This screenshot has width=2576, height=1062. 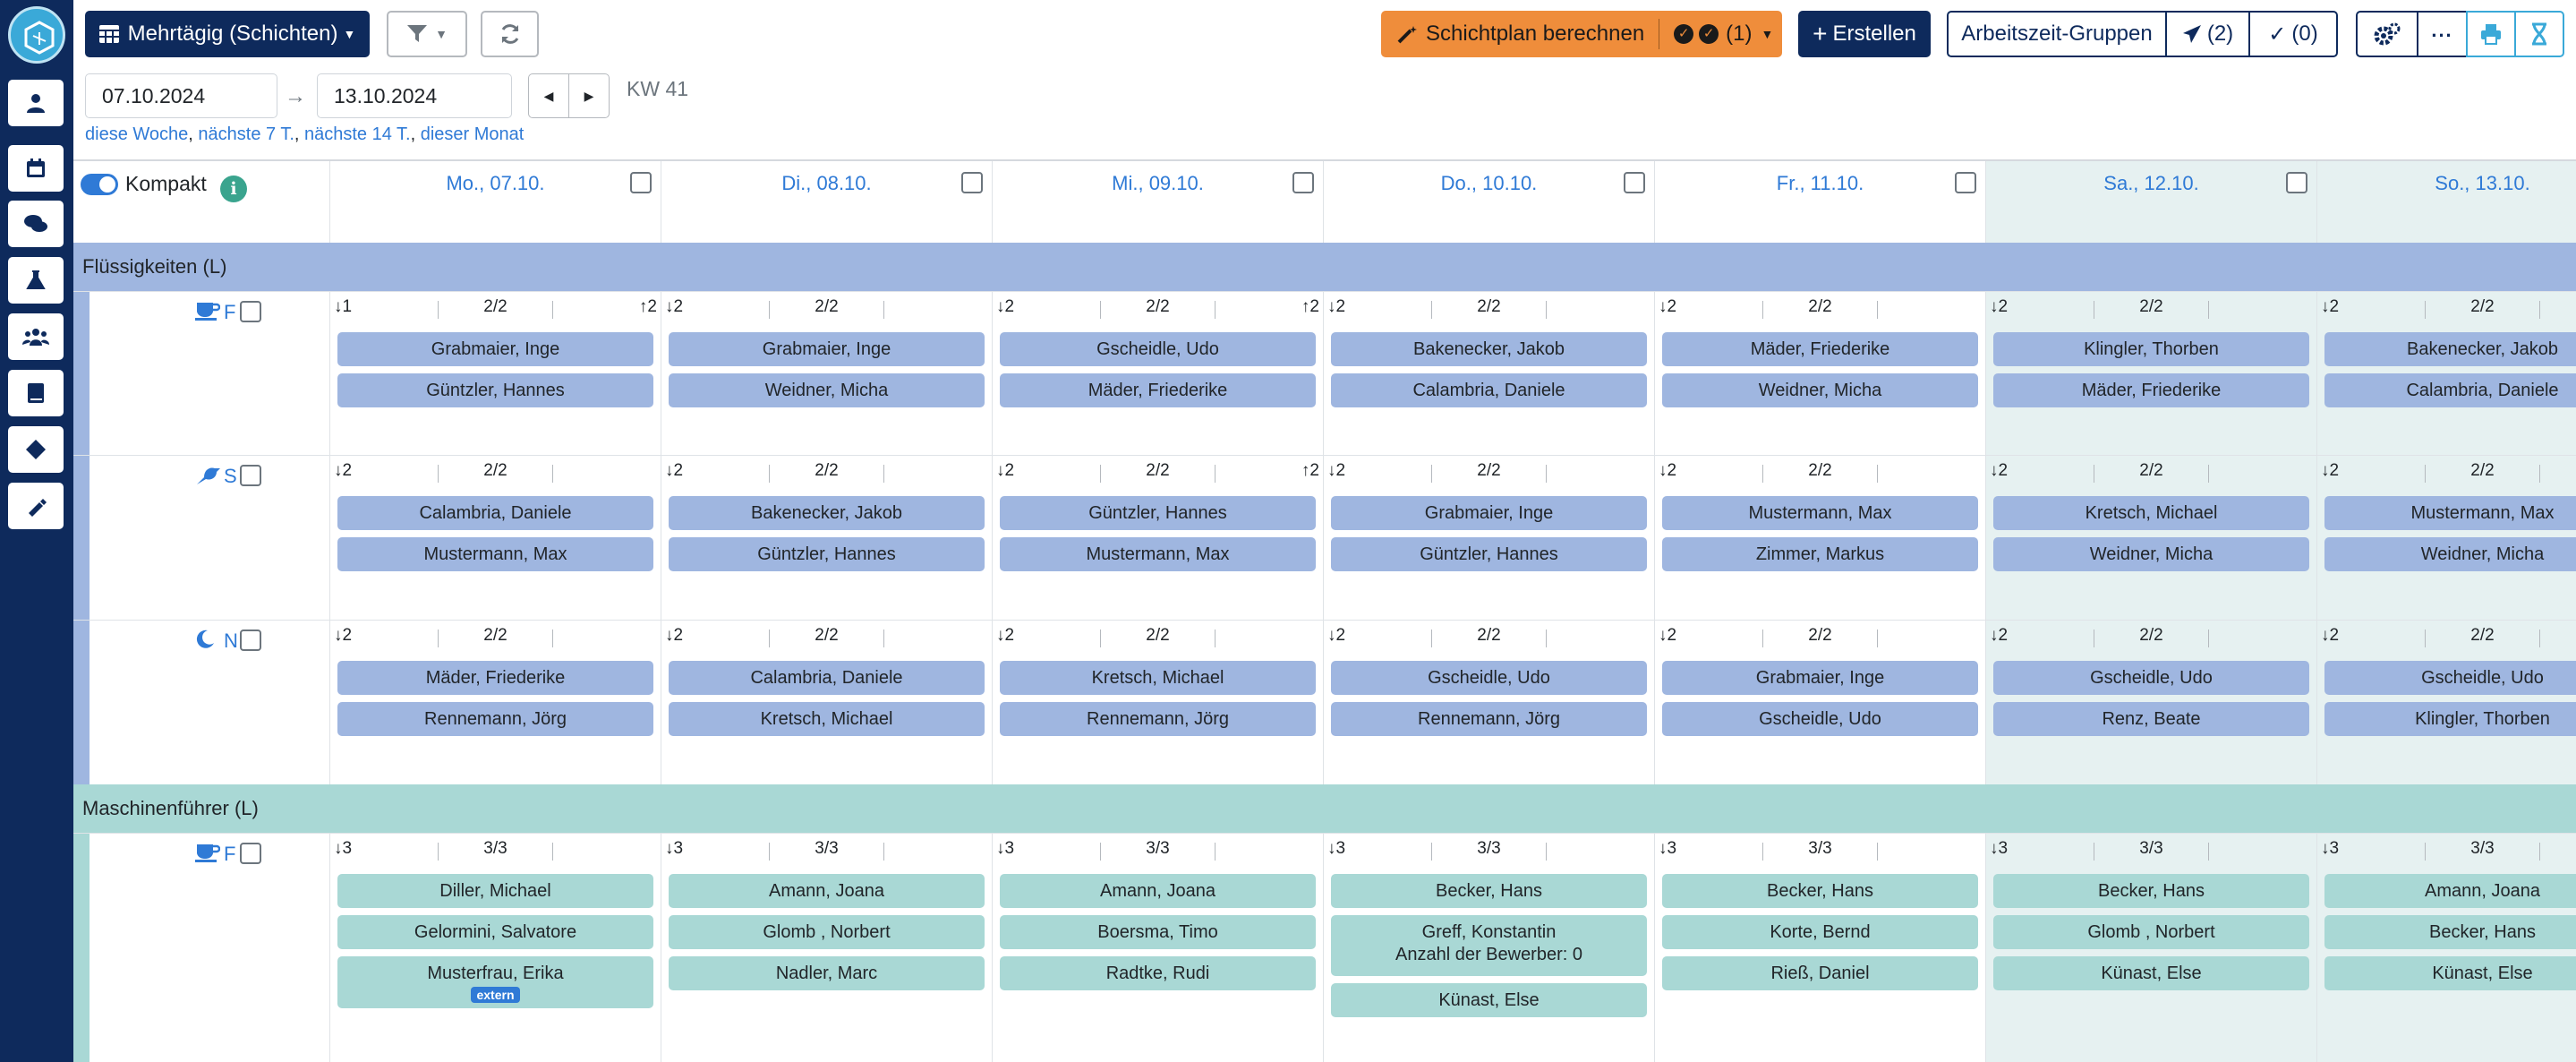 I want to click on employee-pill: Radtke, Rudi, so click(x=1158, y=973).